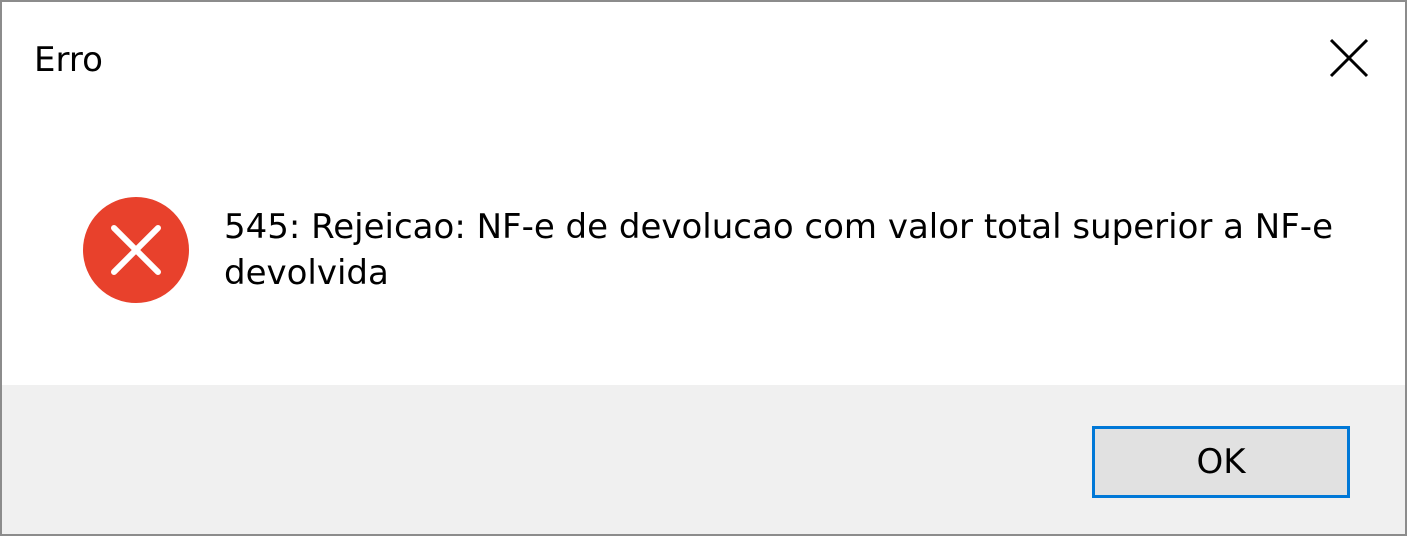 Image resolution: width=1407 pixels, height=536 pixels. What do you see at coordinates (68, 60) in the screenshot?
I see `dialog-title: Erro` at bounding box center [68, 60].